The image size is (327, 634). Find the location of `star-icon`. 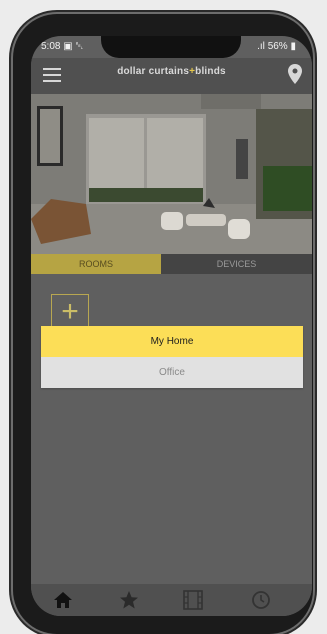

star-icon is located at coordinates (129, 600).